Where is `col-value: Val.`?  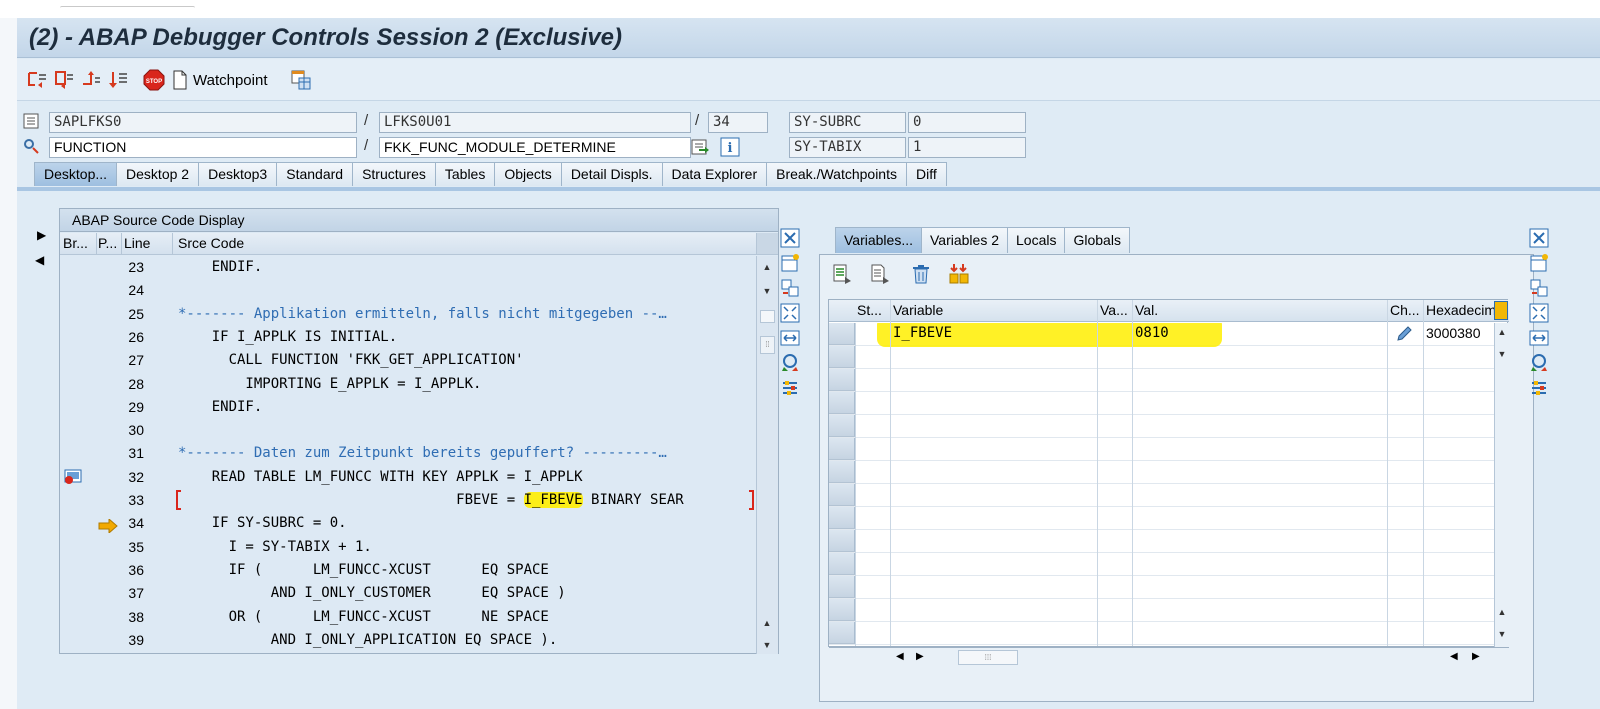 col-value: Val. is located at coordinates (1260, 310).